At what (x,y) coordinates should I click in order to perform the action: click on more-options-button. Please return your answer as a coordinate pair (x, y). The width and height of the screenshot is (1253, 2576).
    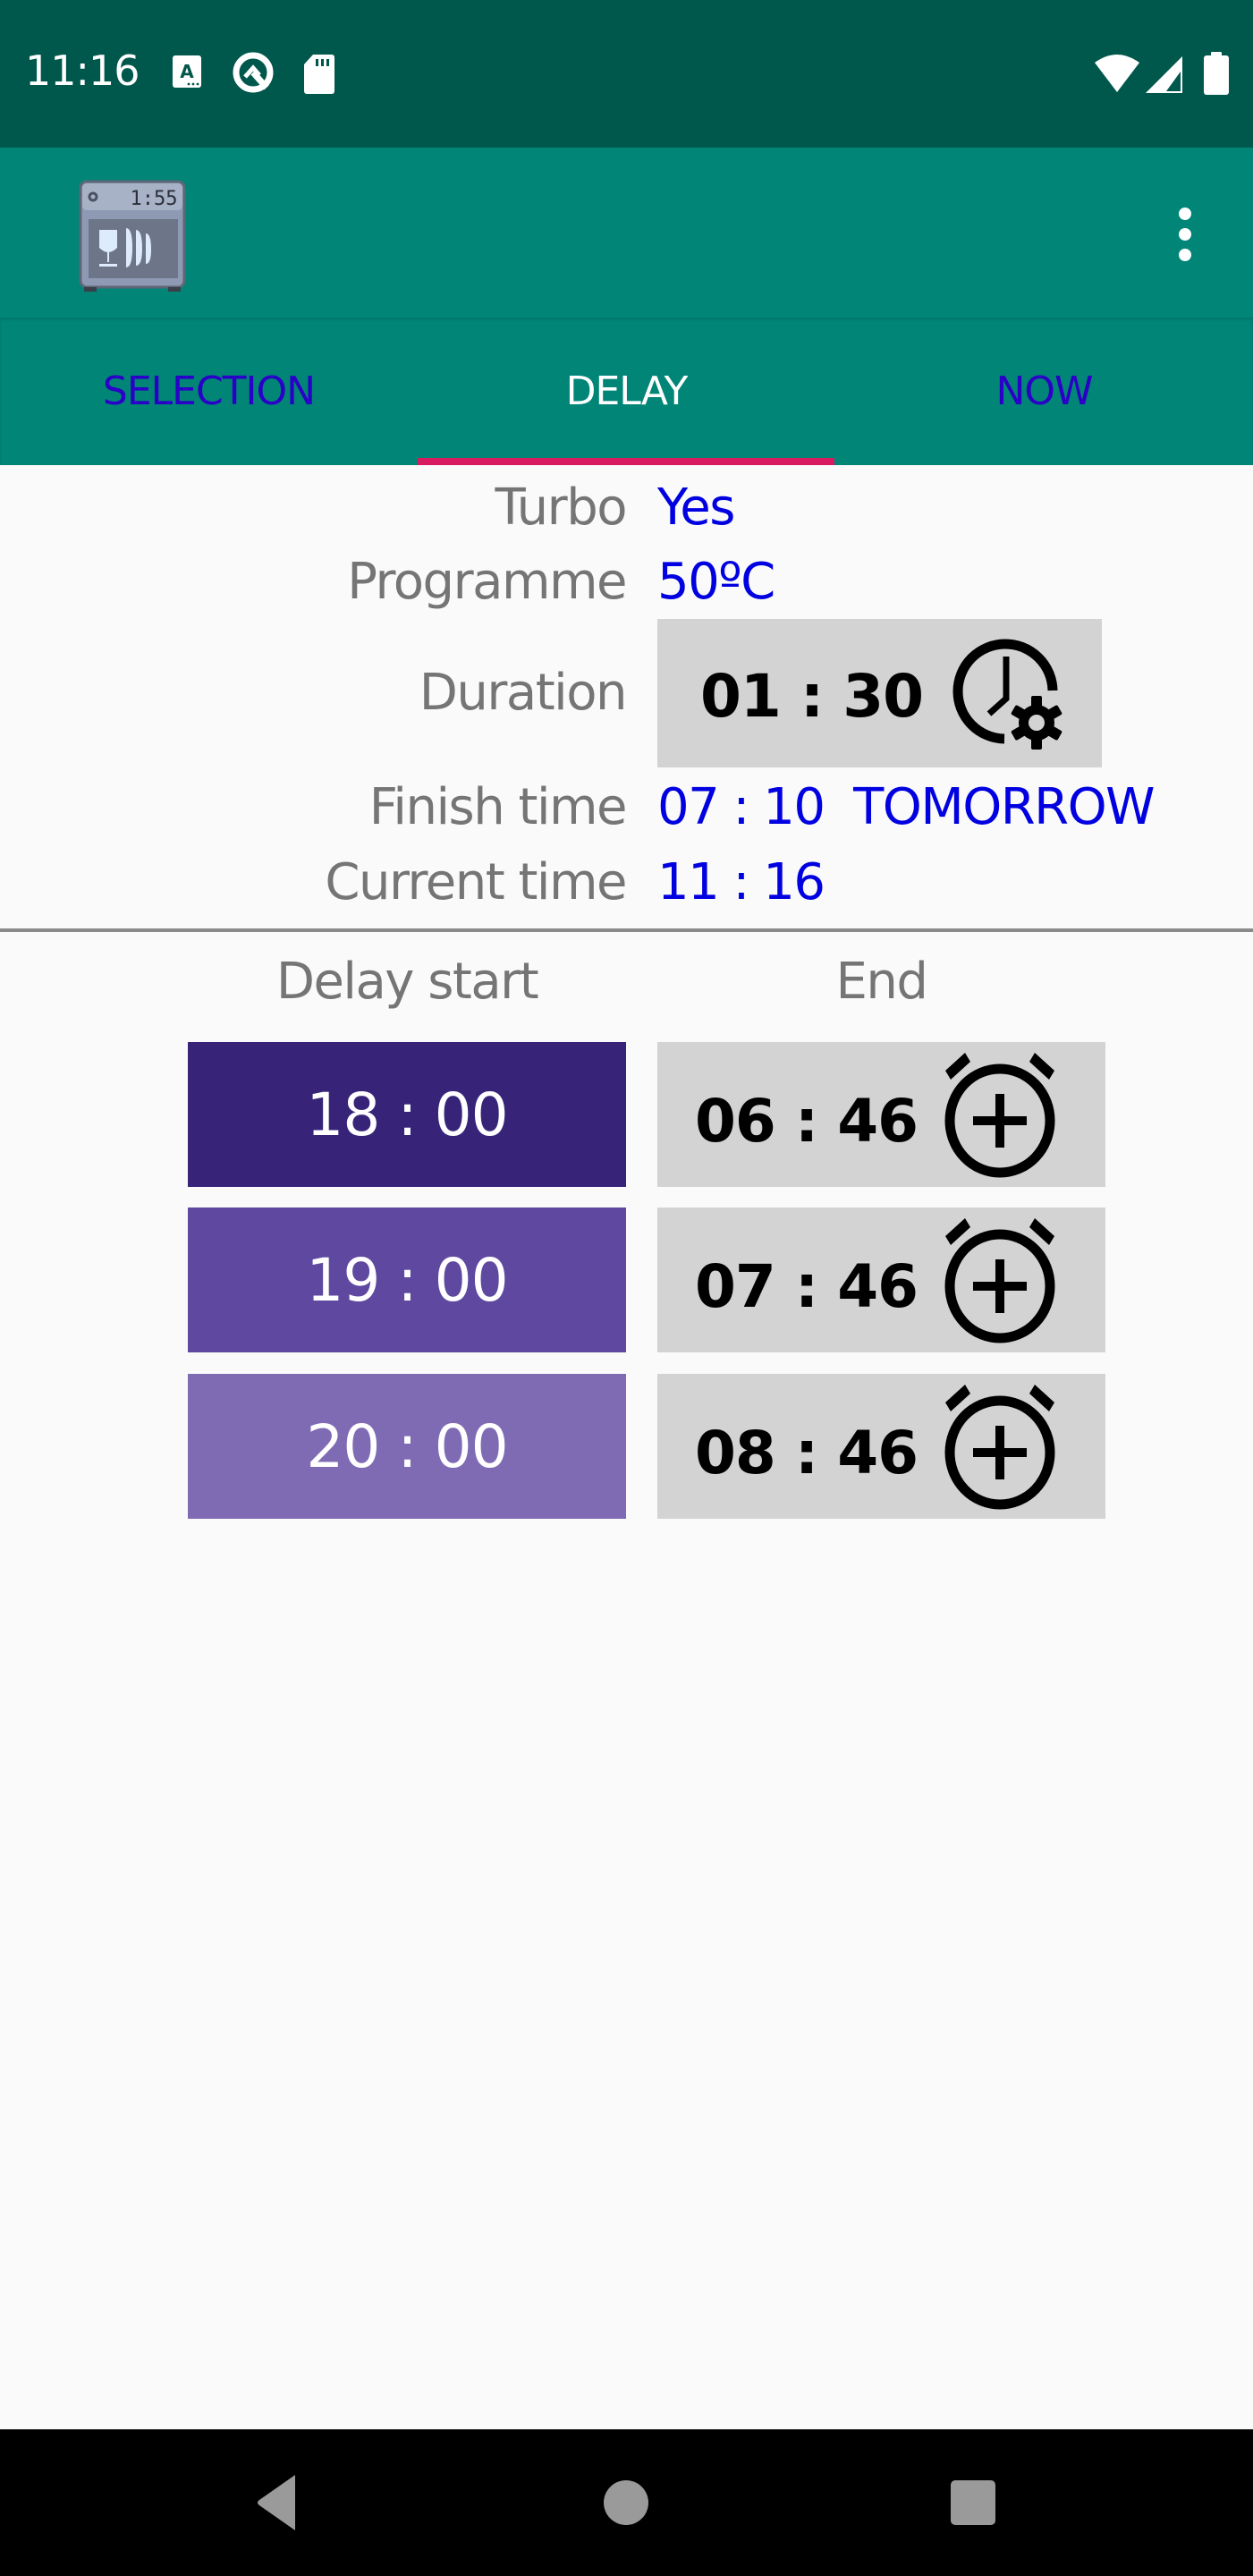
    Looking at the image, I should click on (1185, 234).